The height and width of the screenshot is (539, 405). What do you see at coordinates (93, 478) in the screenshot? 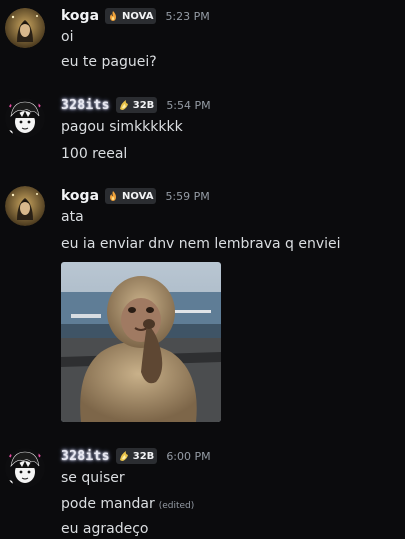
I see `message-text: se quiser` at bounding box center [93, 478].